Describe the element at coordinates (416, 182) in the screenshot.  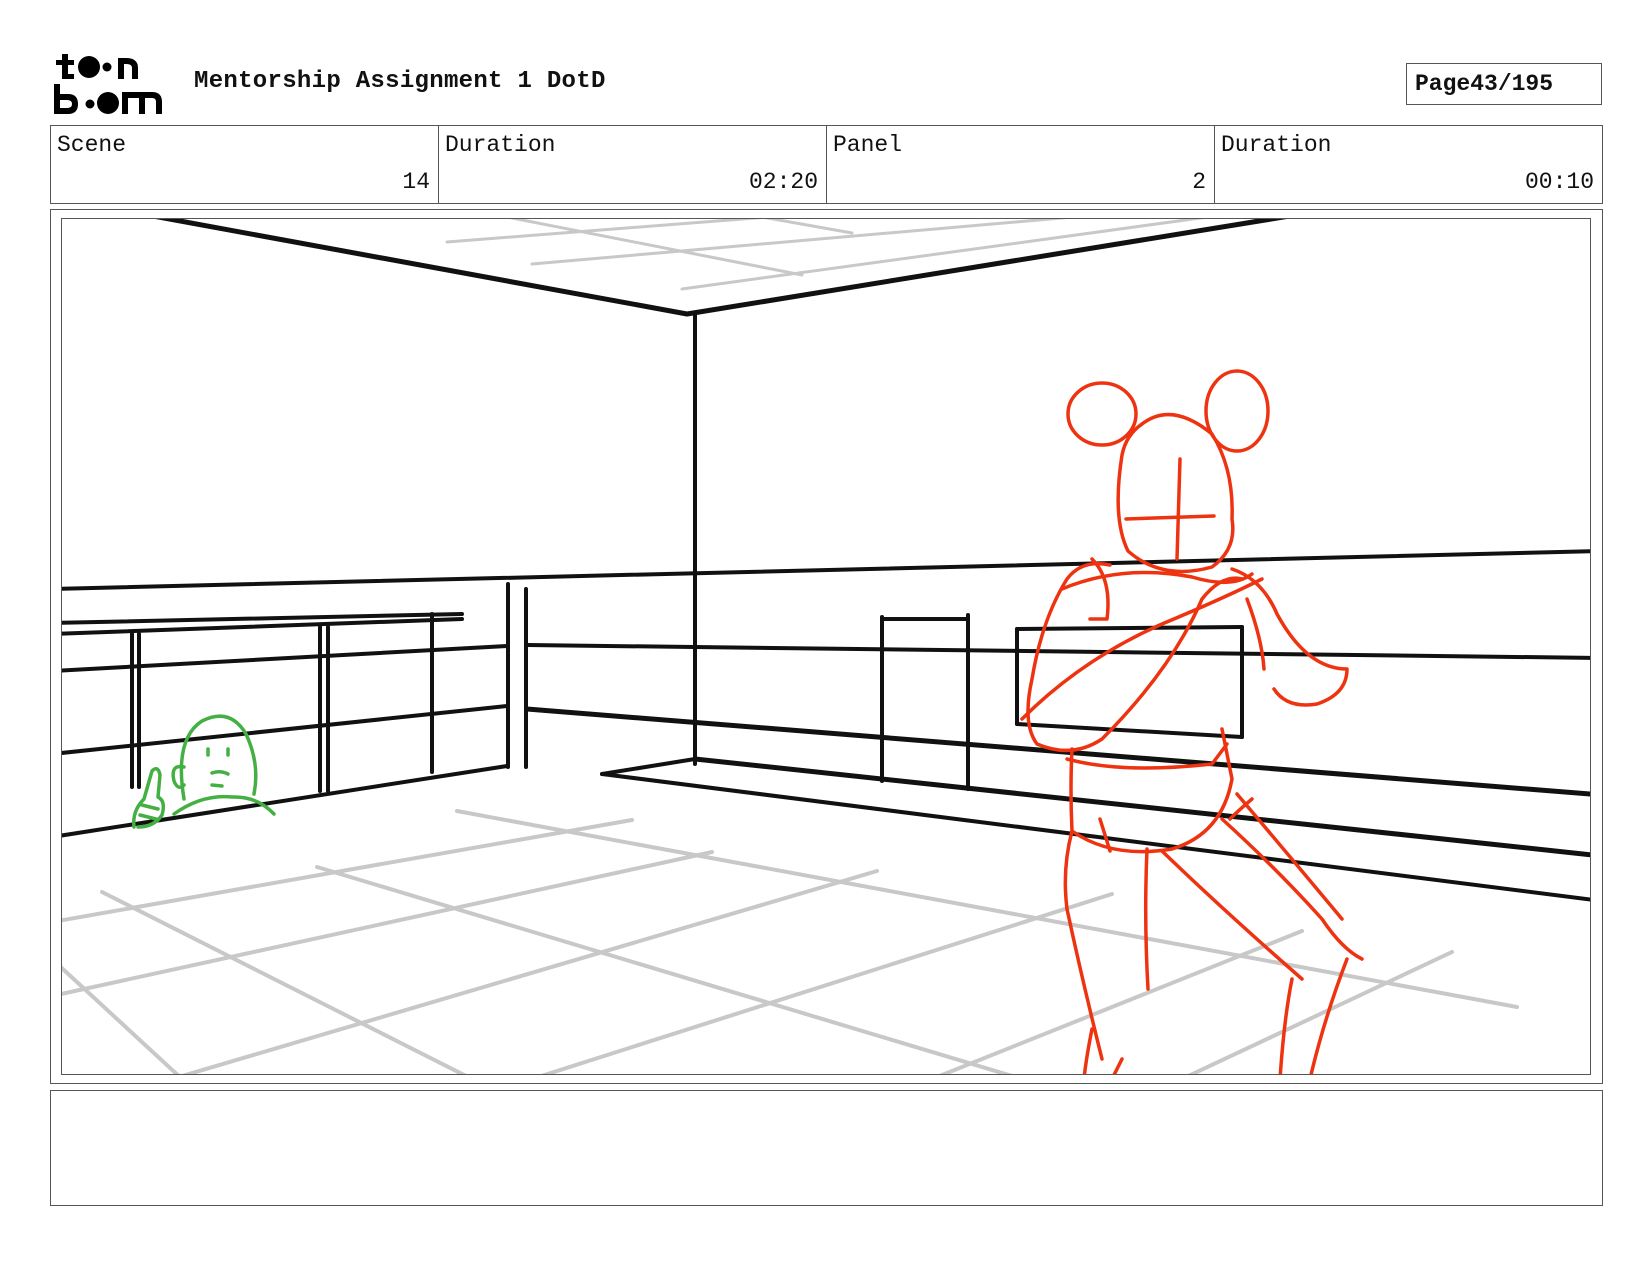
I see `scene-value: 14` at that location.